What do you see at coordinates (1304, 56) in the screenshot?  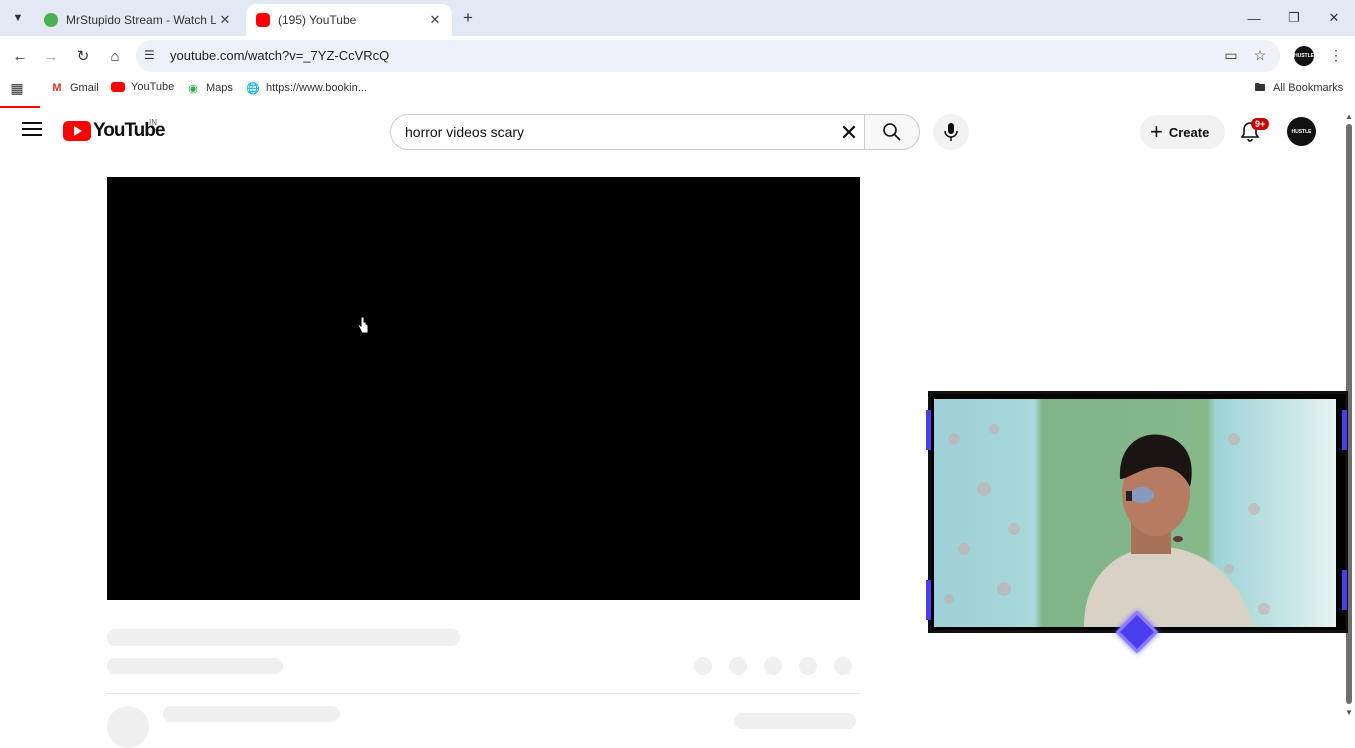 I see `browser-profile-avatar: HUSTLE` at bounding box center [1304, 56].